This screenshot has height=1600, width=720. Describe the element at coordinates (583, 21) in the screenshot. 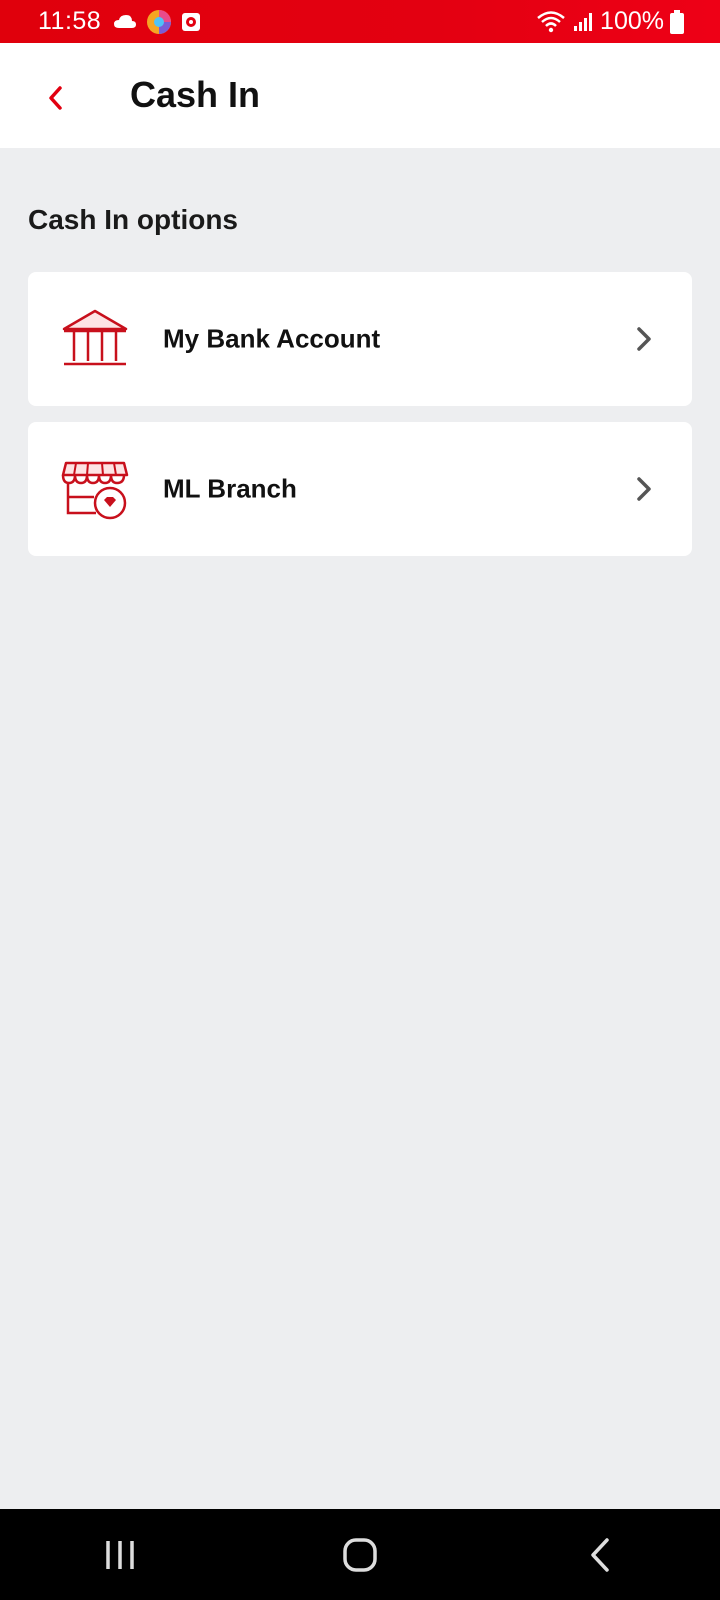

I see `signal-icon` at that location.